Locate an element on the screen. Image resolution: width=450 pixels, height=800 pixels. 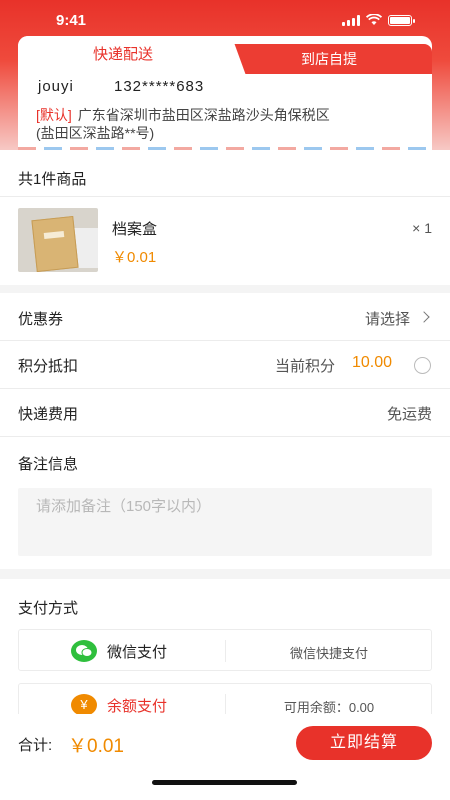
coupon-row: 优惠券 请选择 is located at coordinates (225, 316).